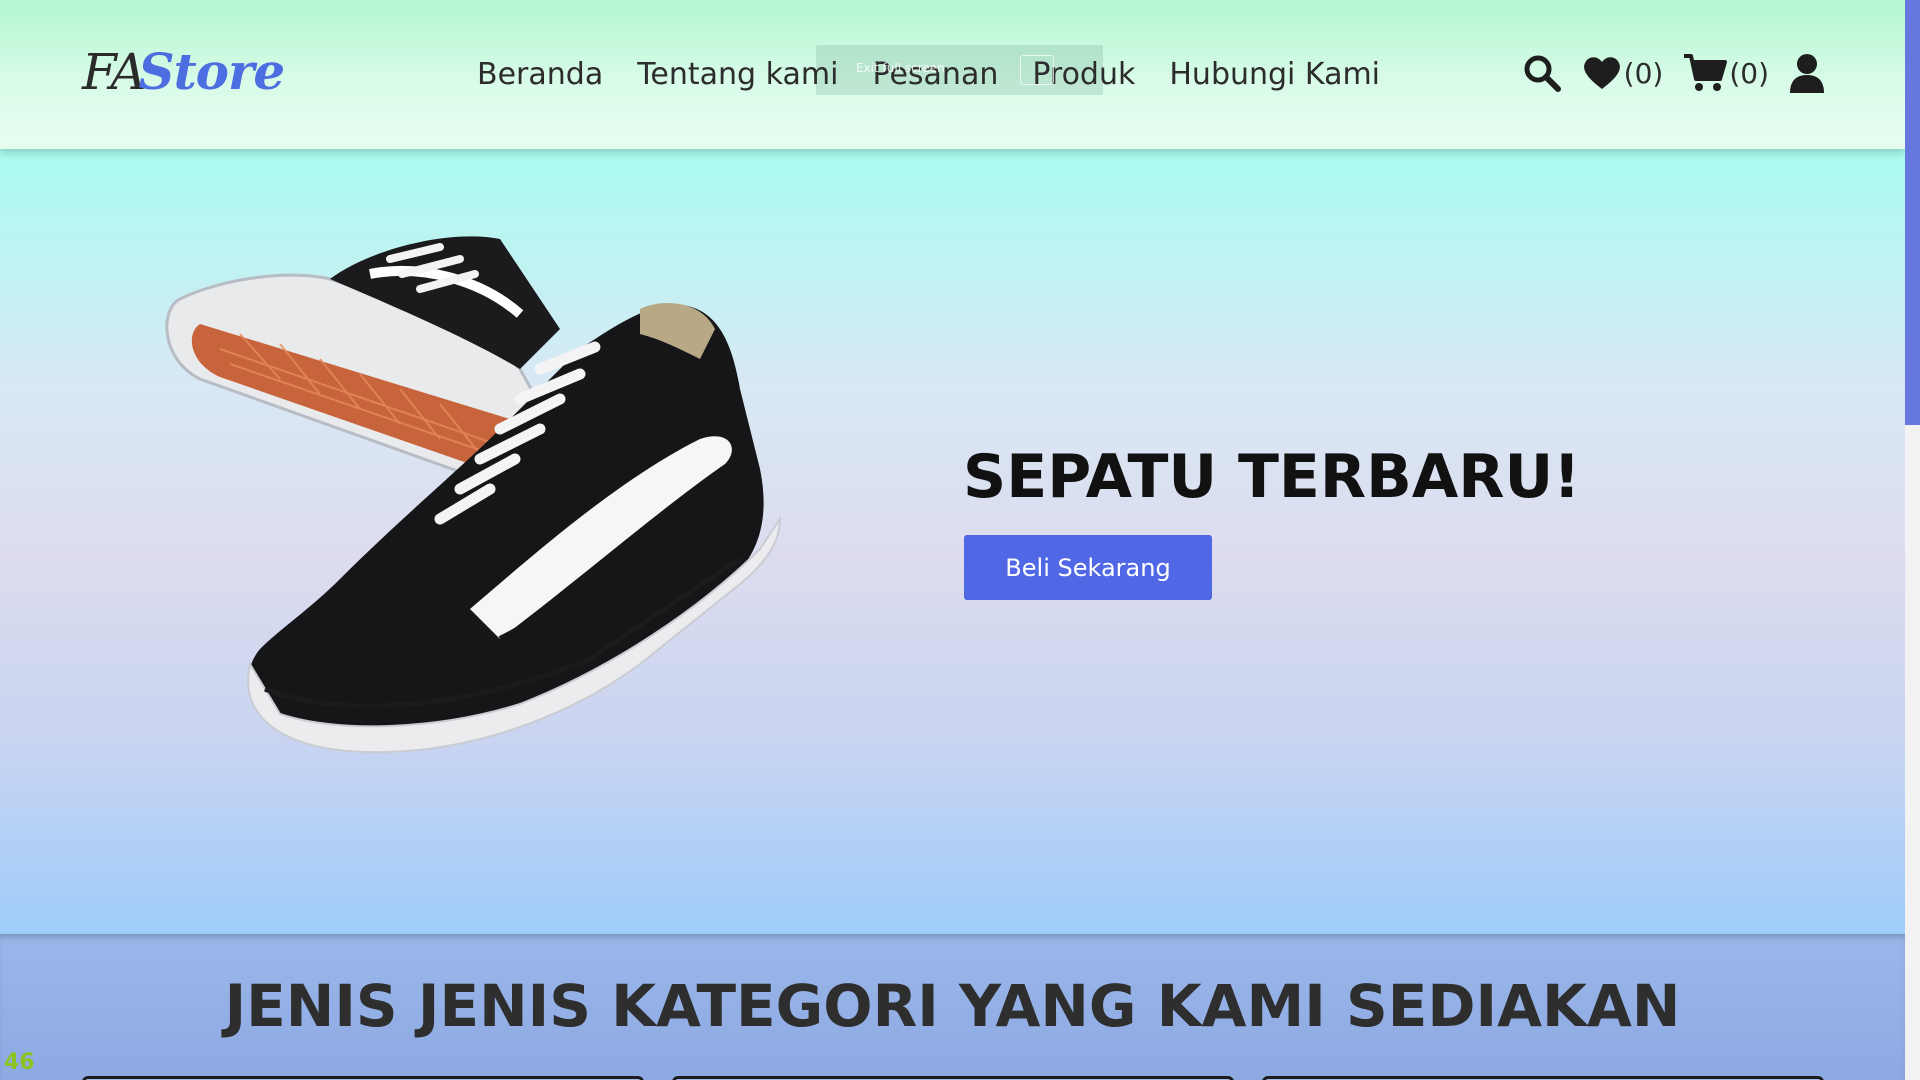 The width and height of the screenshot is (1920, 1080). What do you see at coordinates (19, 1062) in the screenshot?
I see `fps-counter: 46` at bounding box center [19, 1062].